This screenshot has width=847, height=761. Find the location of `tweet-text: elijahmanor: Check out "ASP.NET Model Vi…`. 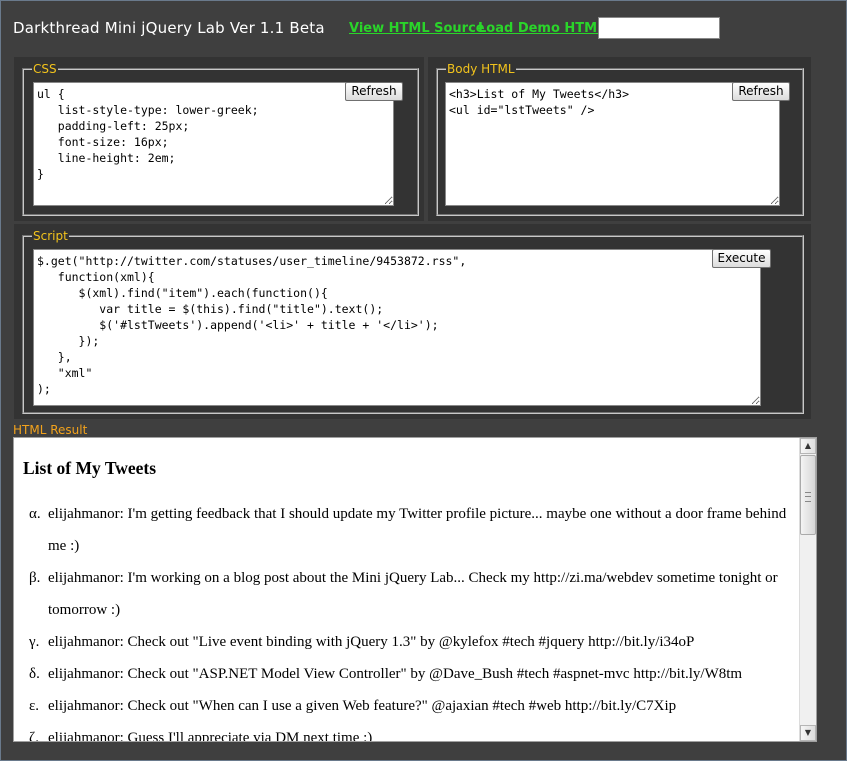

tweet-text: elijahmanor: Check out "ASP.NET Model Vi… is located at coordinates (395, 674).